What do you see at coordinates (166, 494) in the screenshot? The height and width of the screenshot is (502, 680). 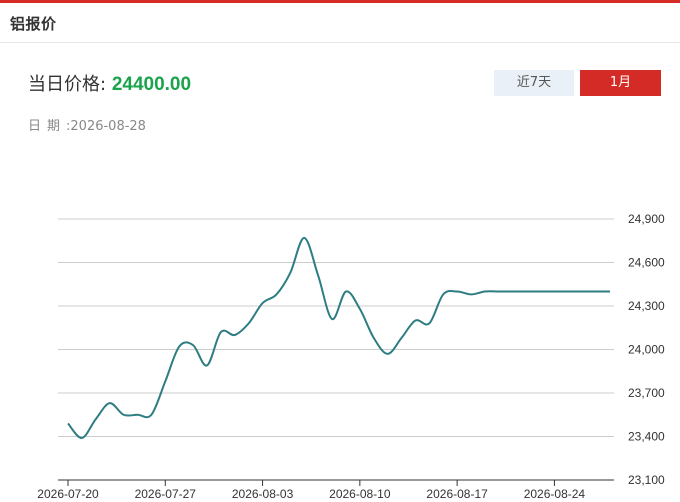 I see `x-tick-label: 2026-07-27` at bounding box center [166, 494].